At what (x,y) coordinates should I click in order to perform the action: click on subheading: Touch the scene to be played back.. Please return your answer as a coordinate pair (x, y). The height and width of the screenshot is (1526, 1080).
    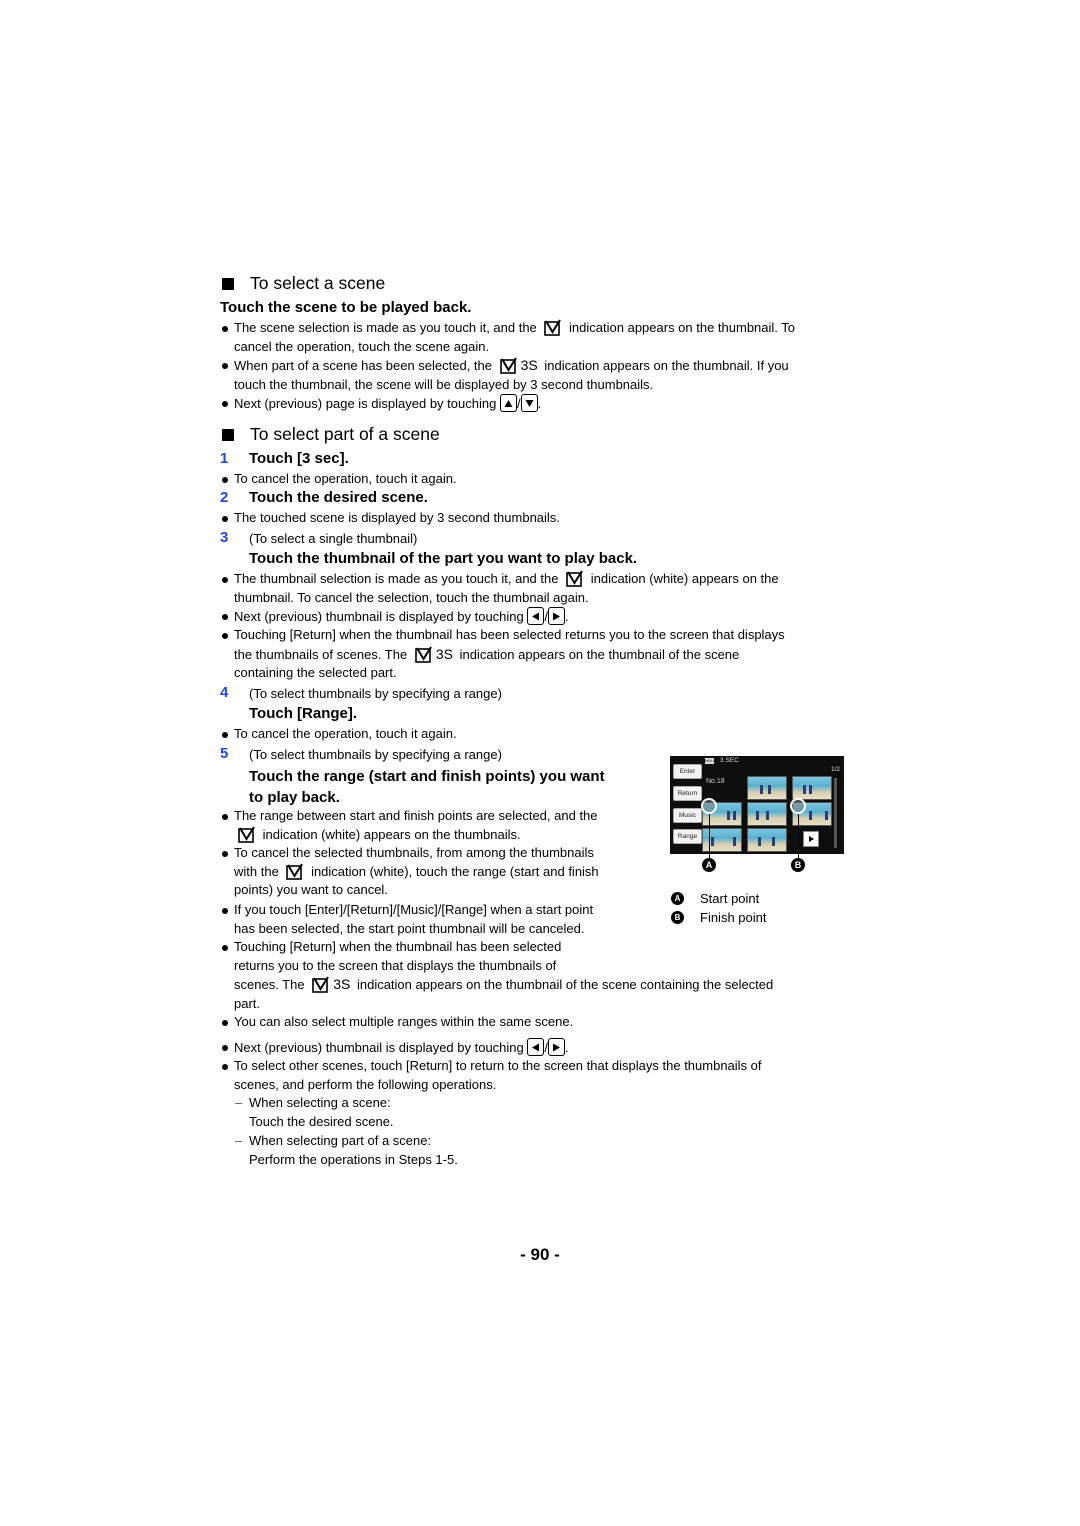
    Looking at the image, I should click on (346, 307).